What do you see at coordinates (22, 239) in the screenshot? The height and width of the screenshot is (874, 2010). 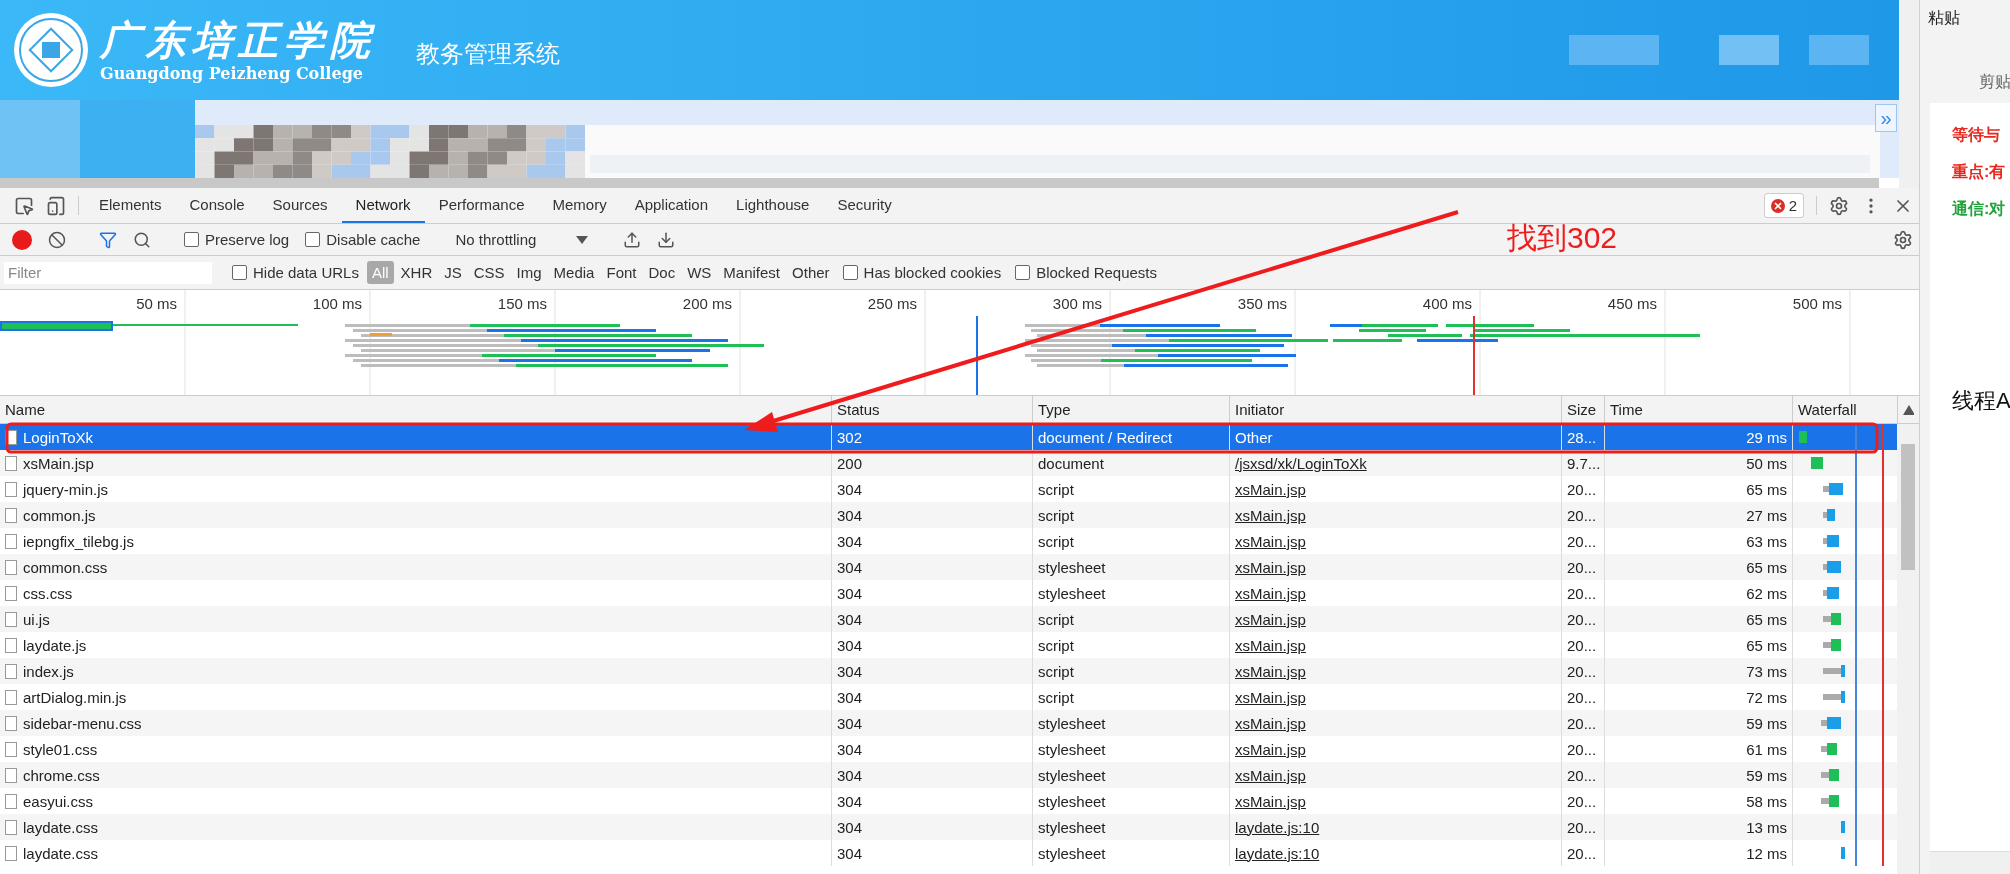 I see `record-button` at bounding box center [22, 239].